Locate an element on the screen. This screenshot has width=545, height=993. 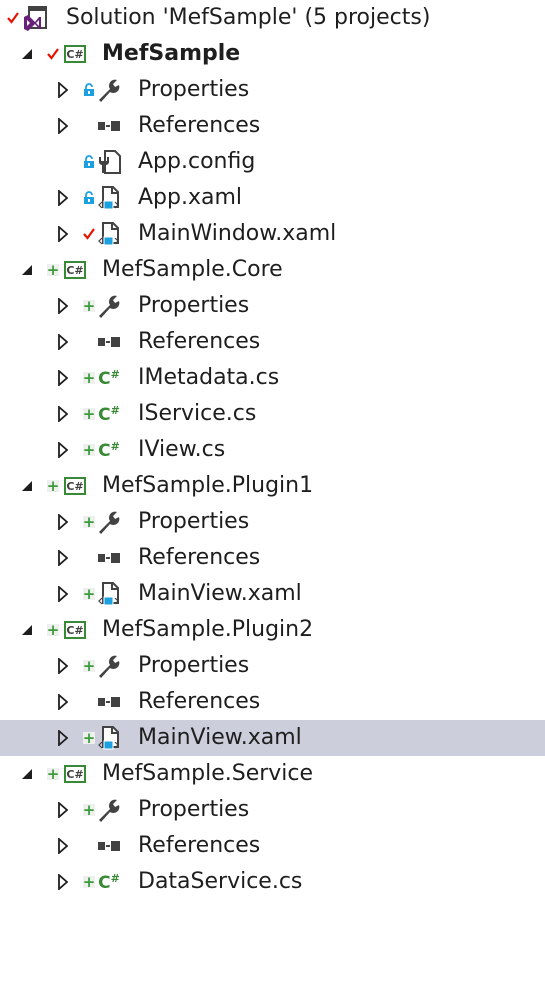
tree-item: Properties is located at coordinates (272, 90).